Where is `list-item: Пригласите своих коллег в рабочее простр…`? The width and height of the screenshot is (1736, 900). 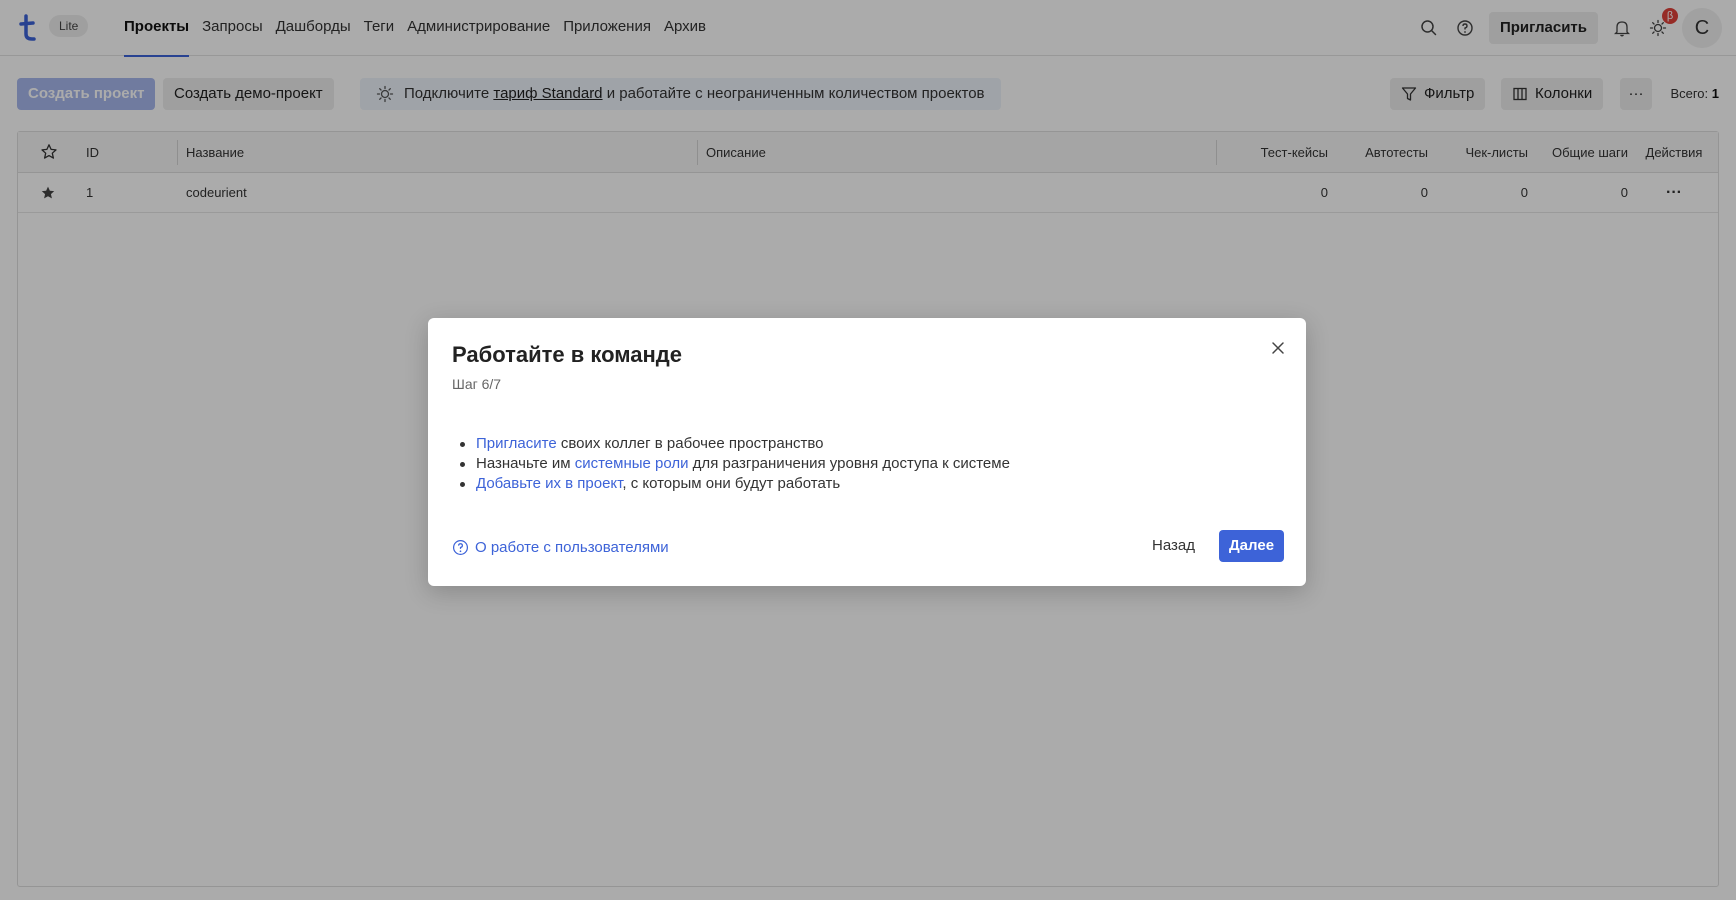 list-item: Пригласите своих коллег в рабочее простр… is located at coordinates (731, 444).